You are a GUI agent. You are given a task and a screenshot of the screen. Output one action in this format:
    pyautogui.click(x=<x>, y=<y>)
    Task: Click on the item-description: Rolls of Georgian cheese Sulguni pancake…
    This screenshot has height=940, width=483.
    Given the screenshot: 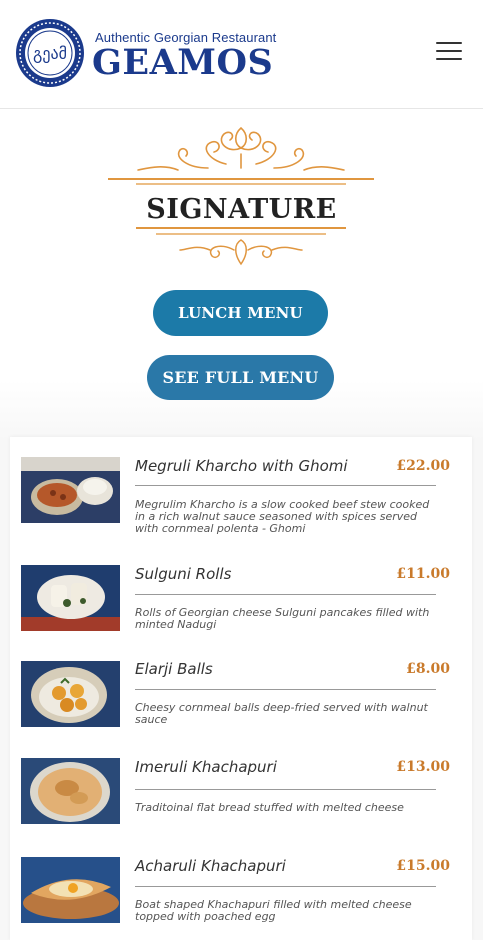 What is the action you would take?
    pyautogui.click(x=282, y=618)
    